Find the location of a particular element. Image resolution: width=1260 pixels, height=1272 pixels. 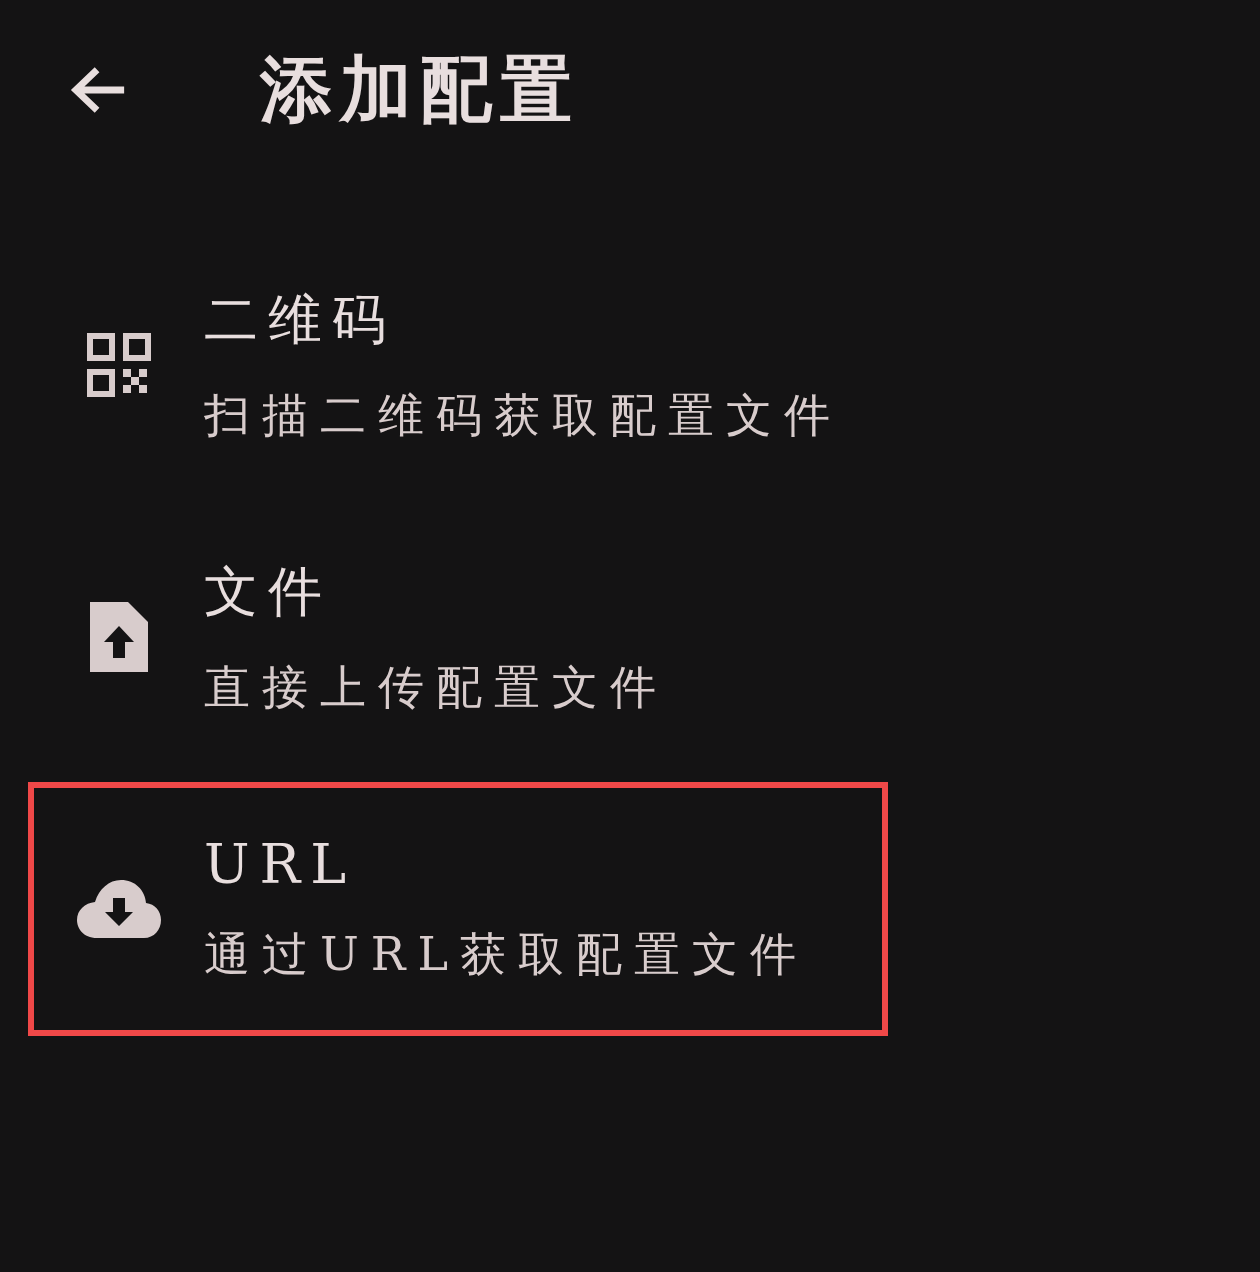

option-item: 二维码 扫描二维码获取配置文件 is located at coordinates (458, 365).